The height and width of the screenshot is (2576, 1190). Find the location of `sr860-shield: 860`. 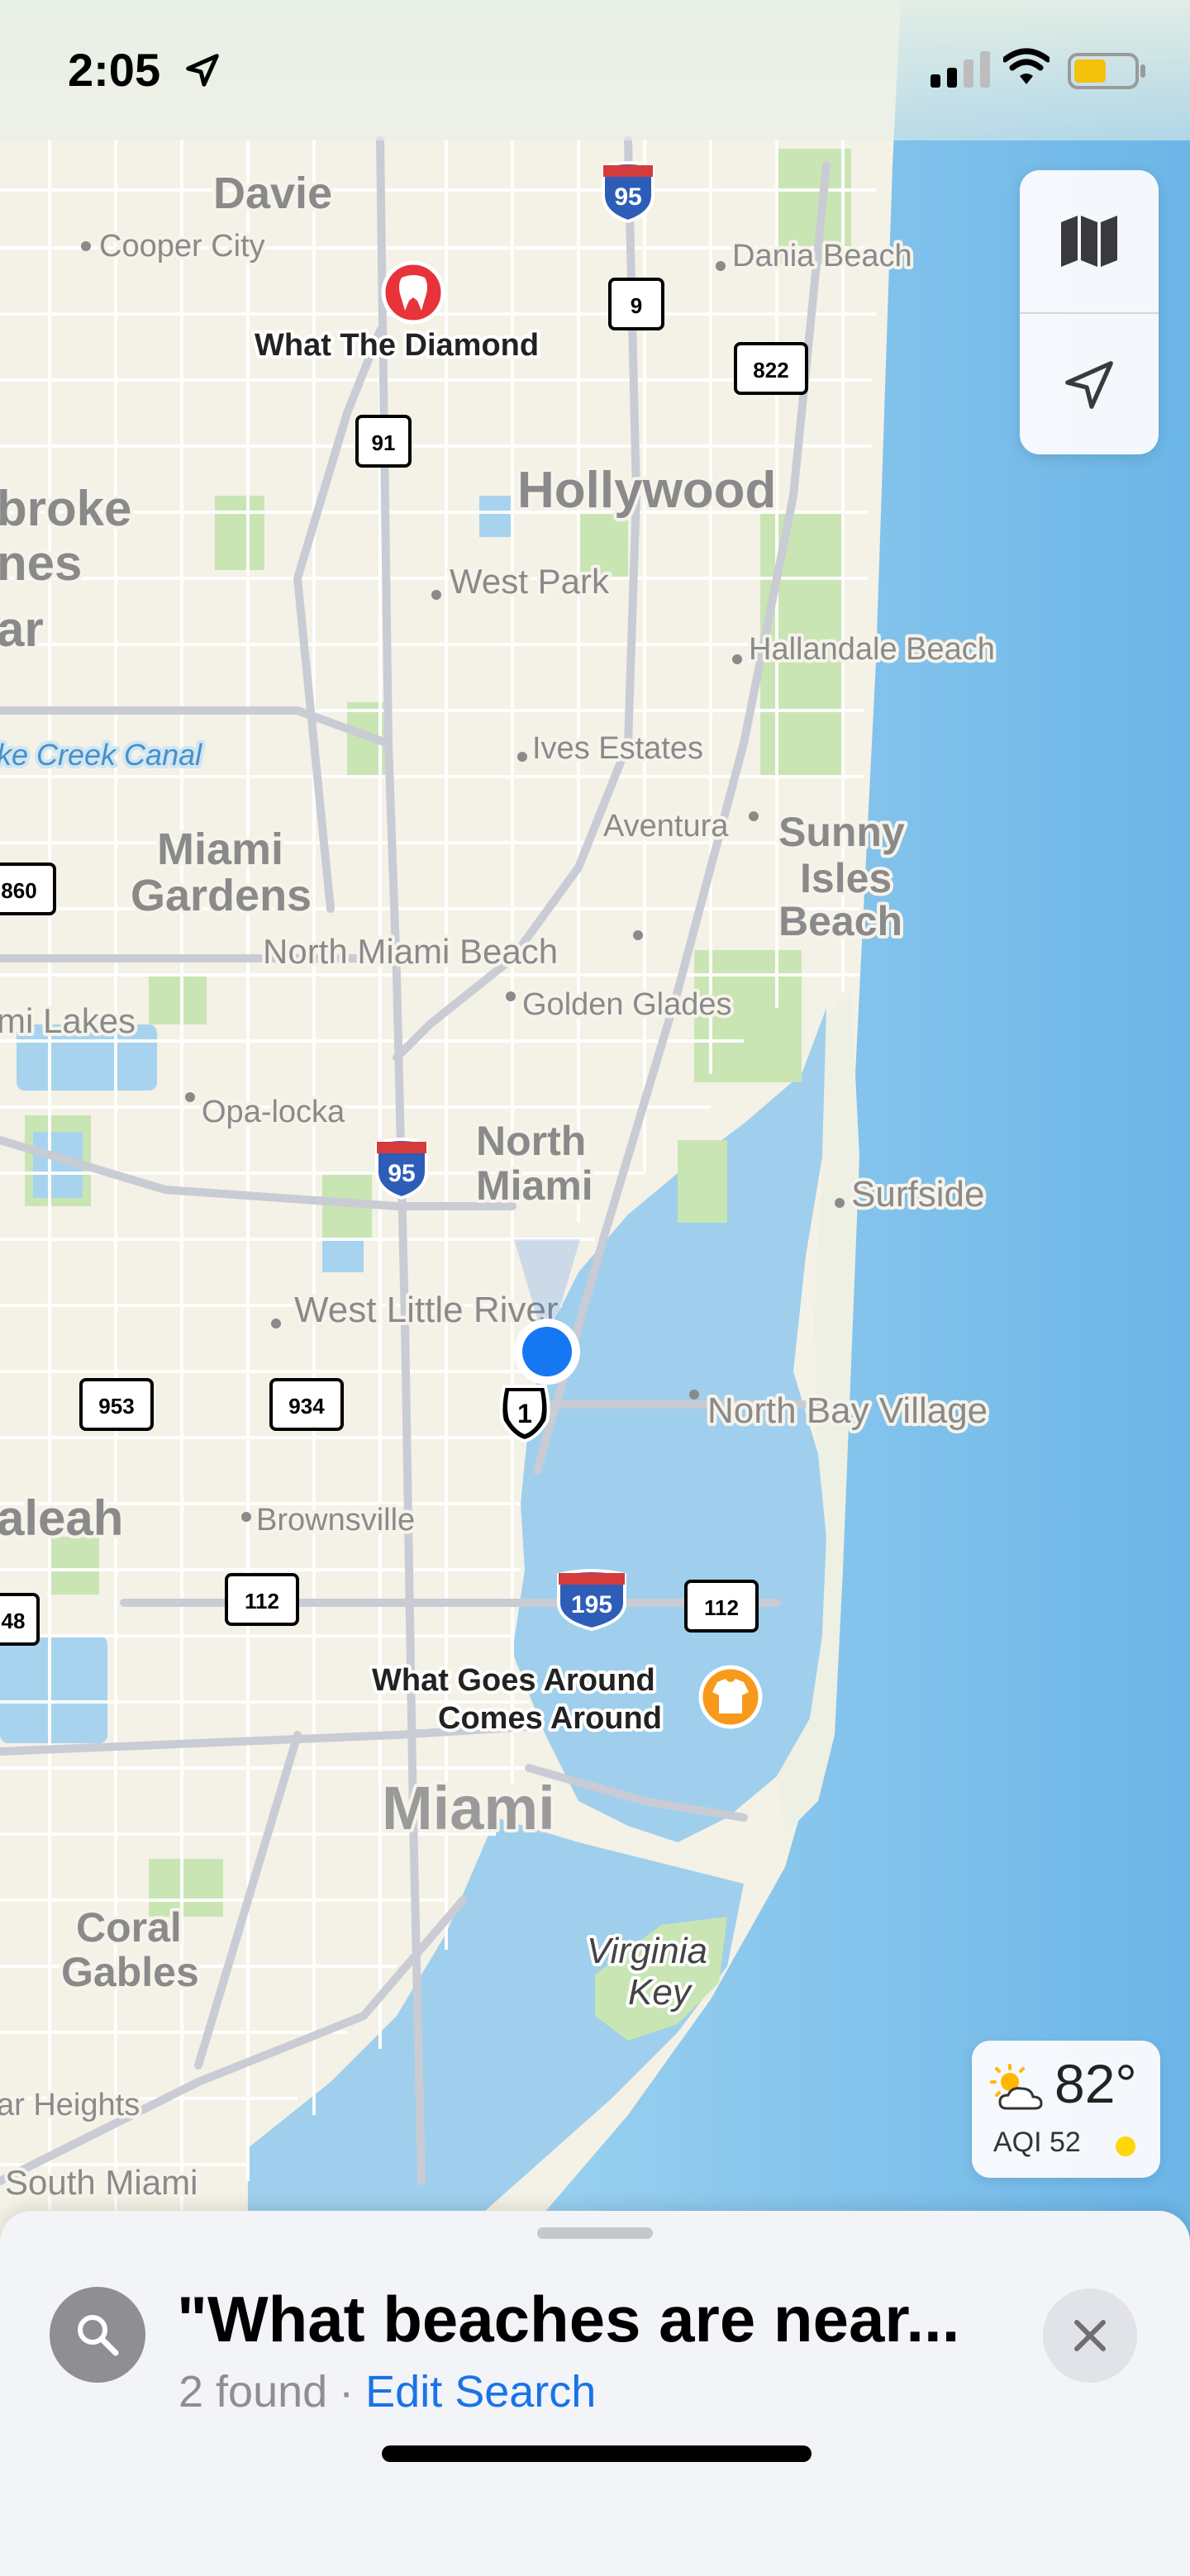

sr860-shield: 860 is located at coordinates (28, 889).